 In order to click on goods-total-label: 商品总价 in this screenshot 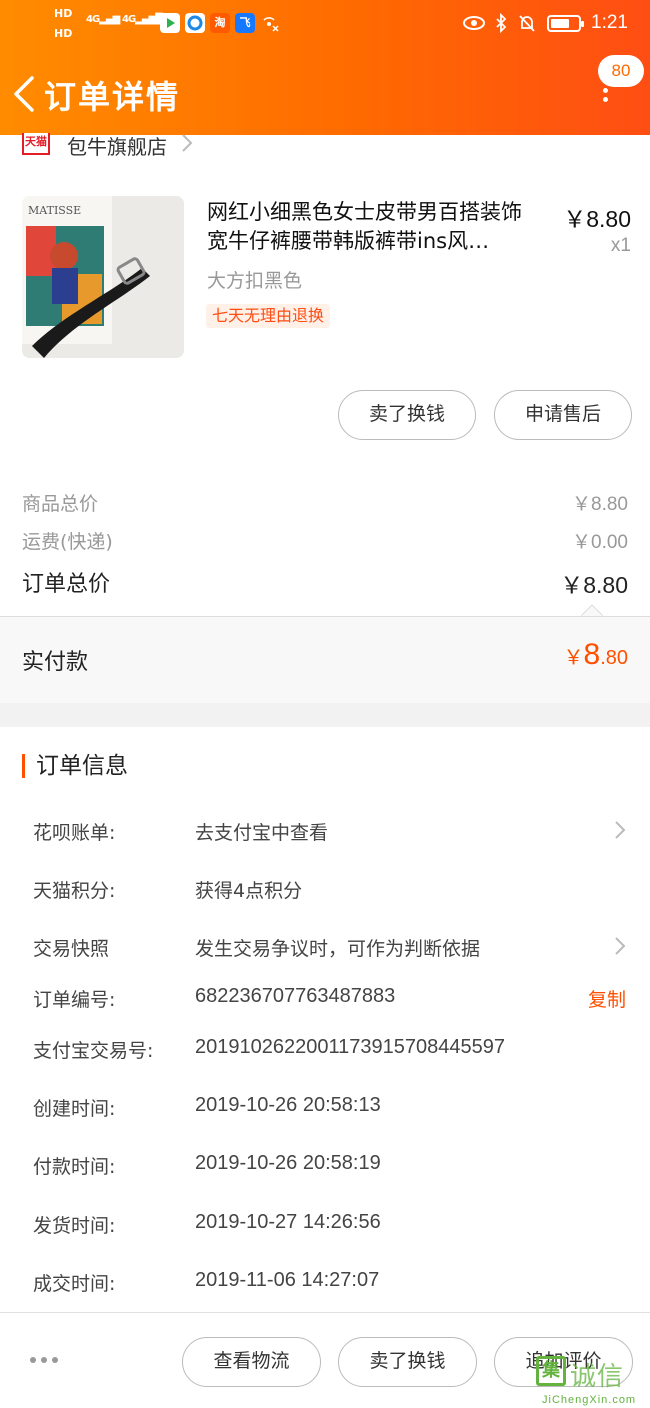, I will do `click(60, 504)`.